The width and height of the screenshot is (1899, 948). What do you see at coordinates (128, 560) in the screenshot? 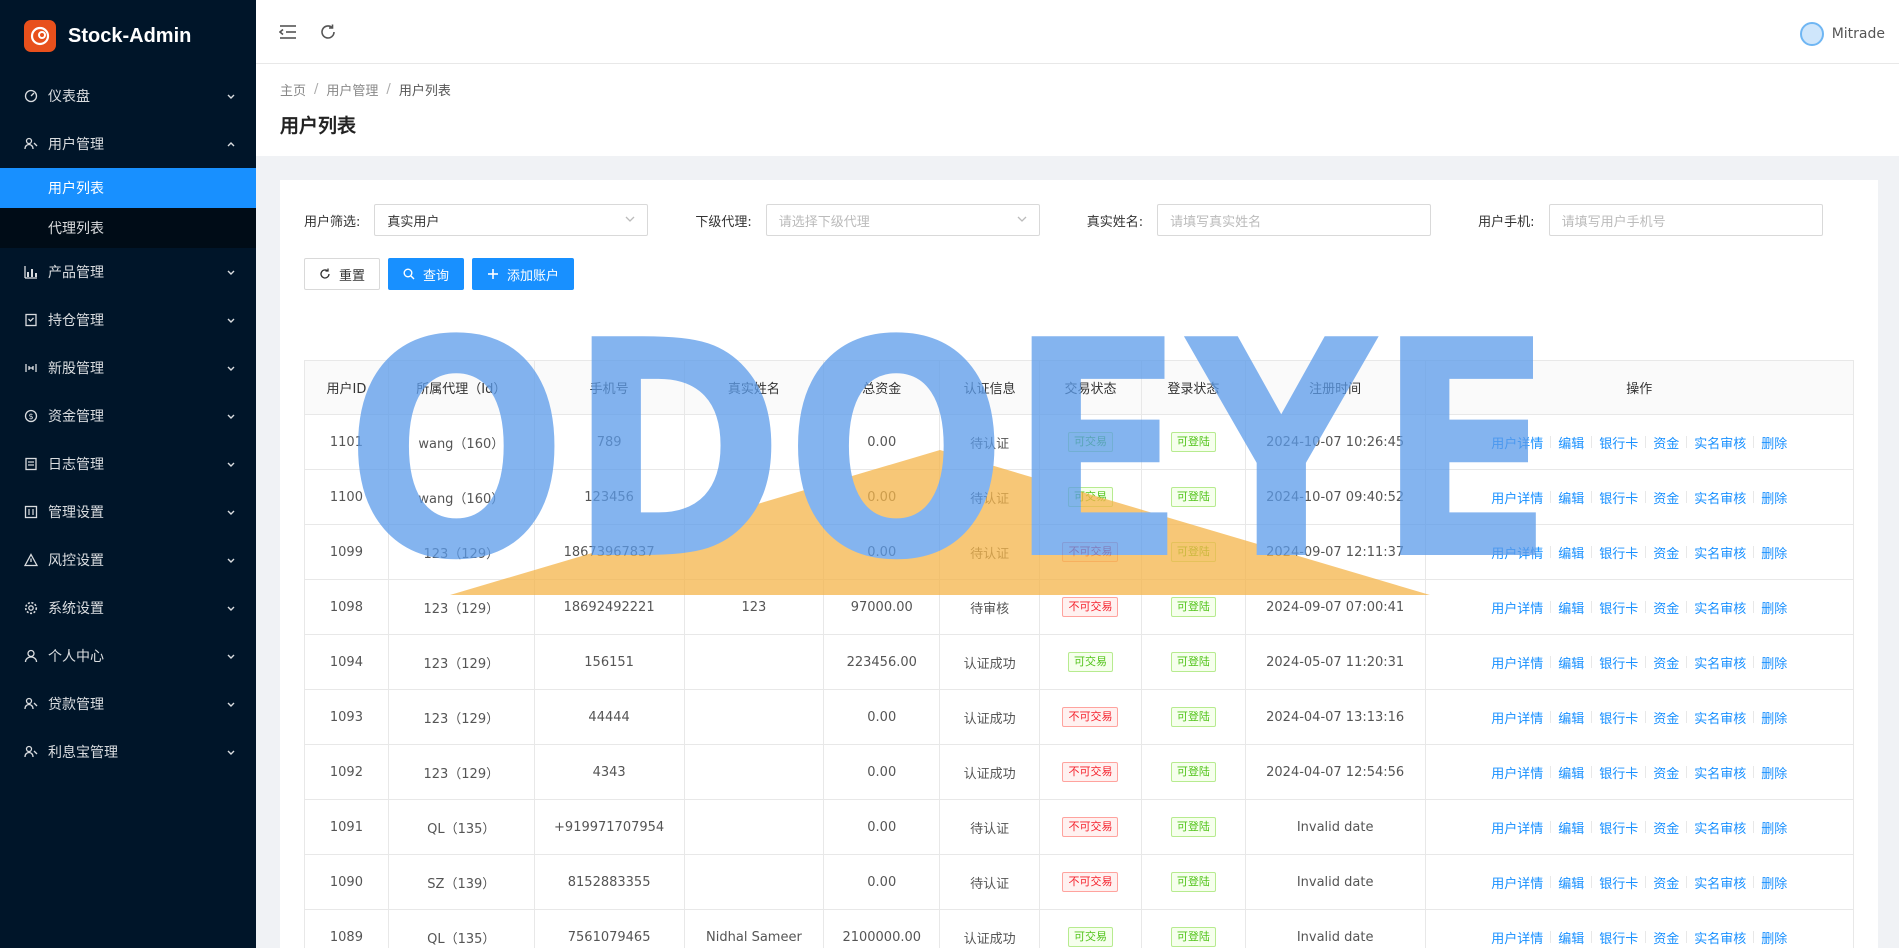
I see `sidebar-item-8: 风控设置` at bounding box center [128, 560].